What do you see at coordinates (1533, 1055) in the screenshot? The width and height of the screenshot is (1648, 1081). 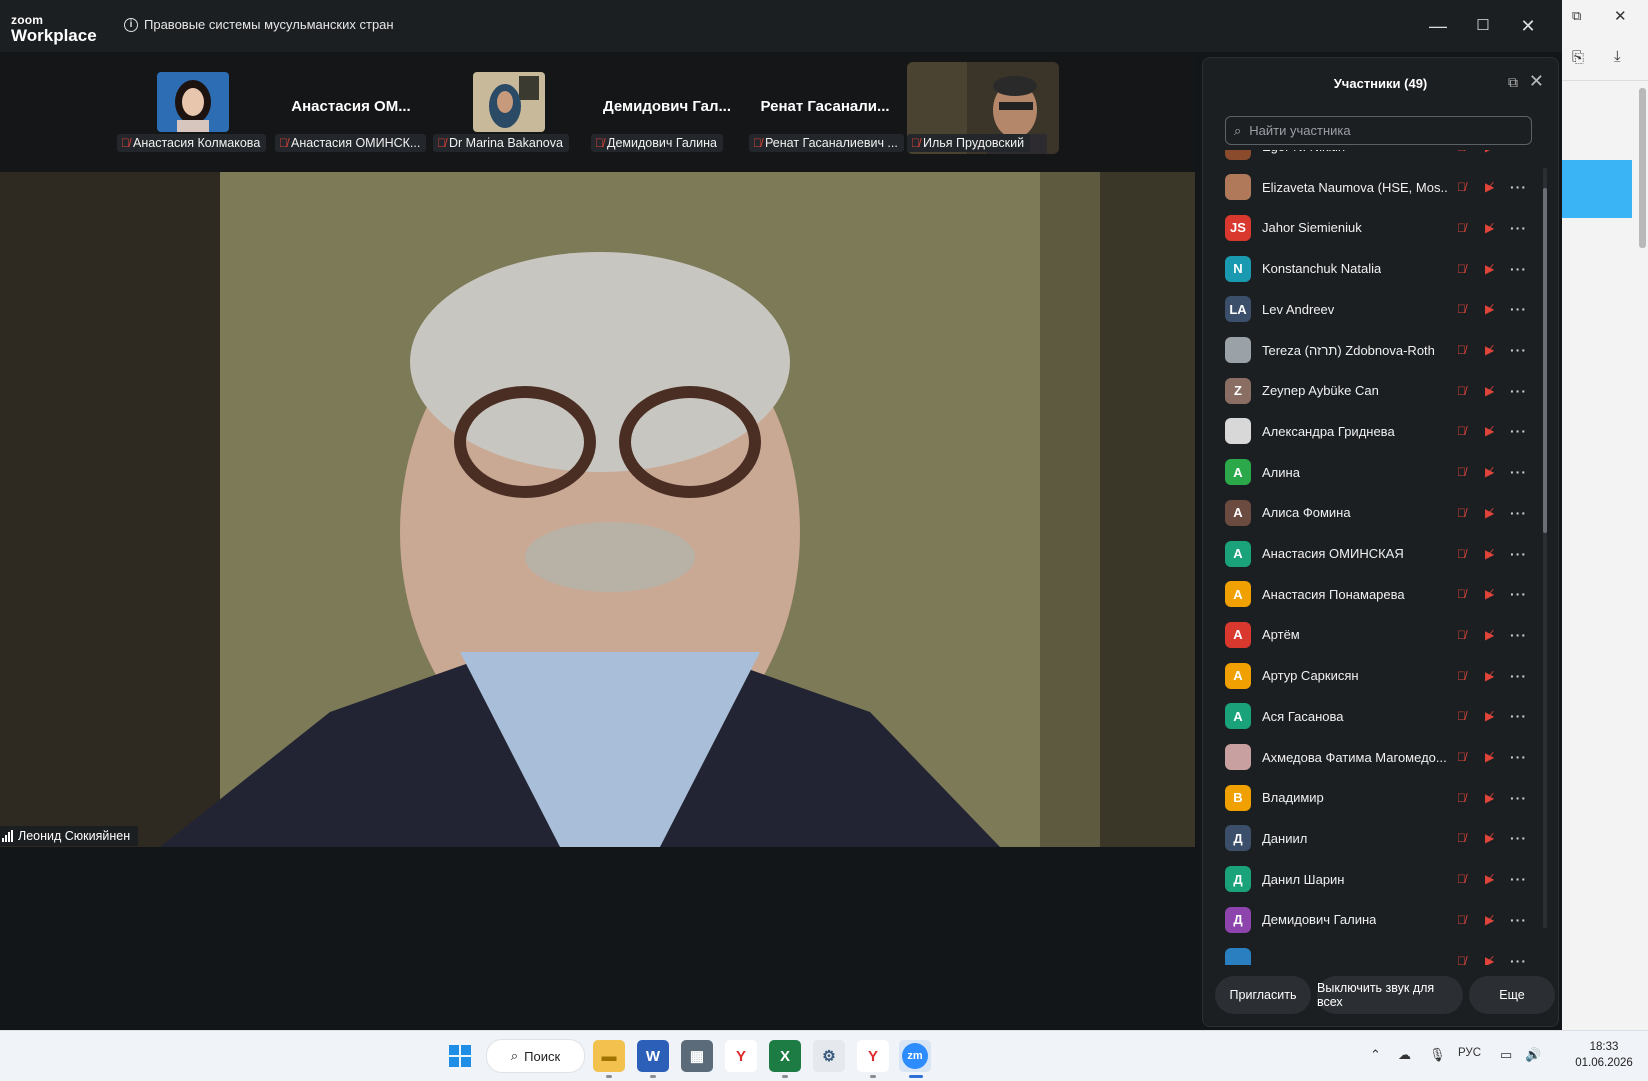 I see `volume-icon: 🔊` at bounding box center [1533, 1055].